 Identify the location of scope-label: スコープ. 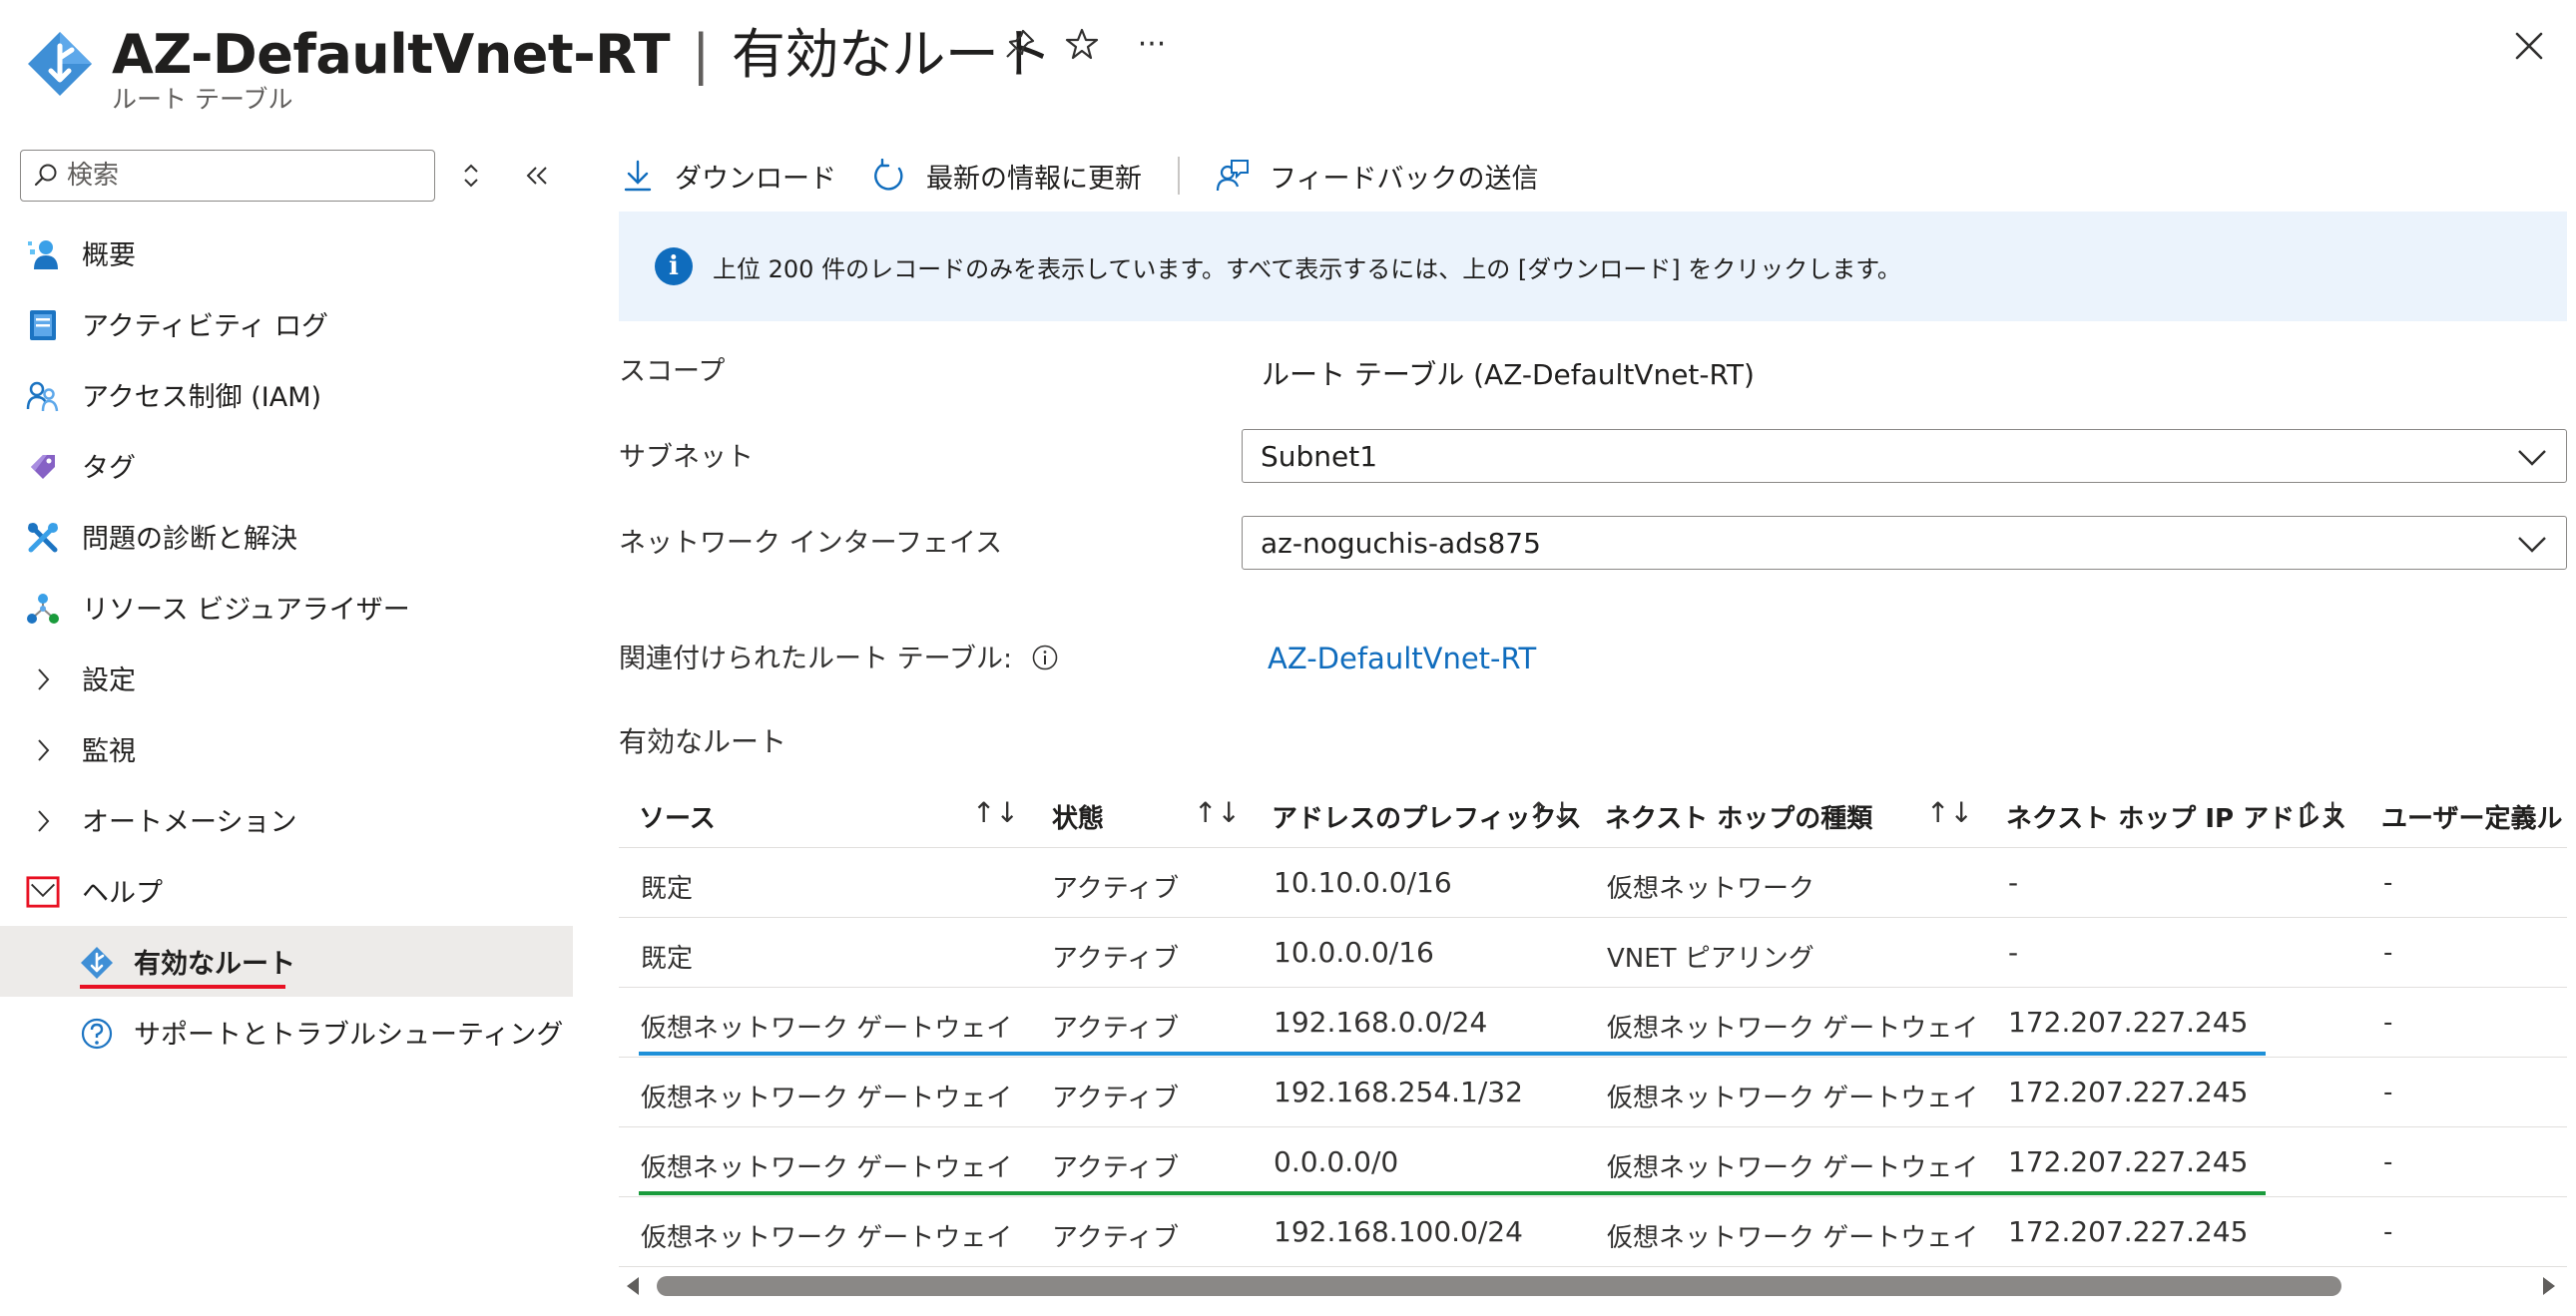
(673, 371).